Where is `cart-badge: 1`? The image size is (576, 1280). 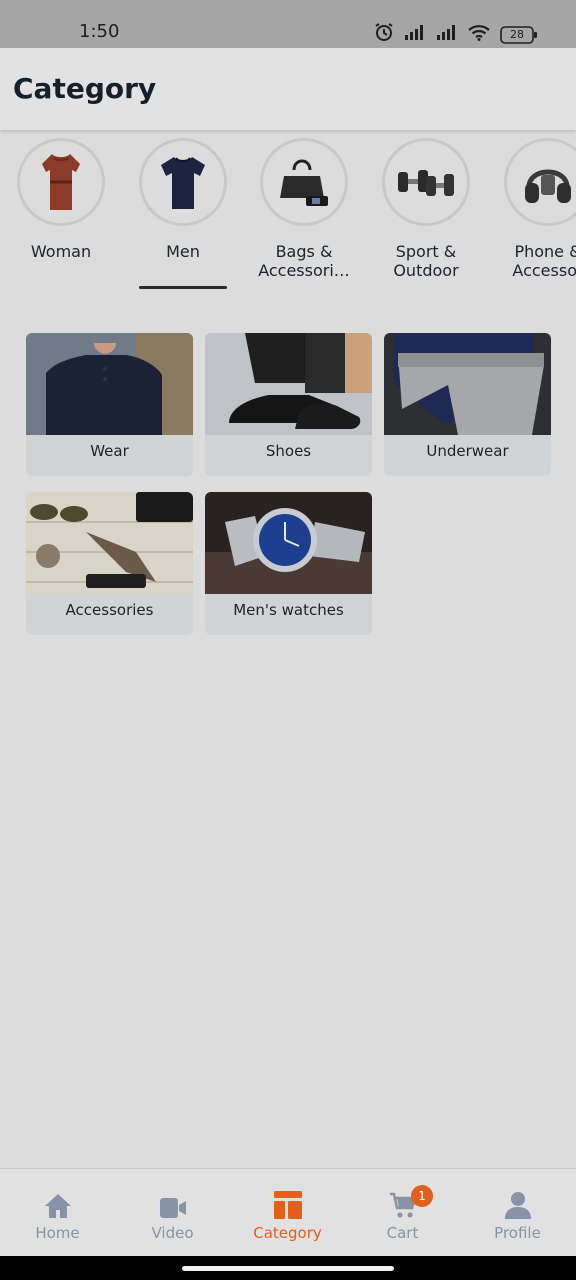
cart-badge: 1 is located at coordinates (422, 1196).